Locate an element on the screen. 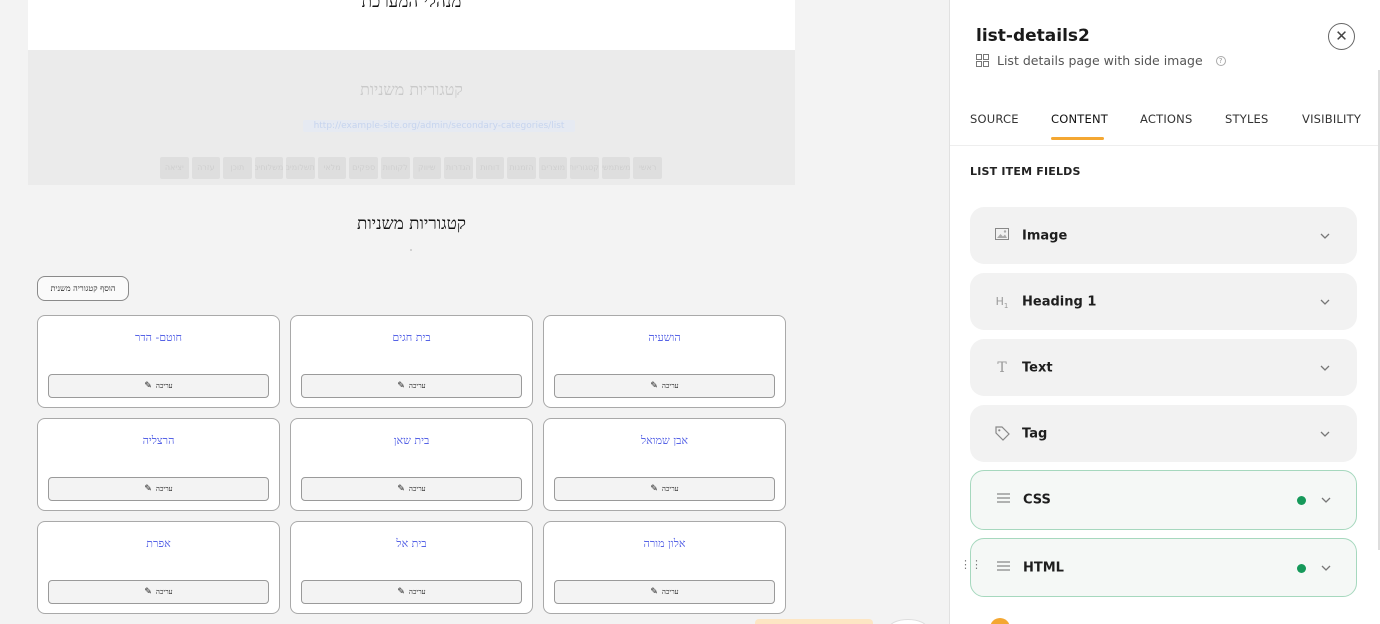  tab-content: CONTENT is located at coordinates (1079, 119).